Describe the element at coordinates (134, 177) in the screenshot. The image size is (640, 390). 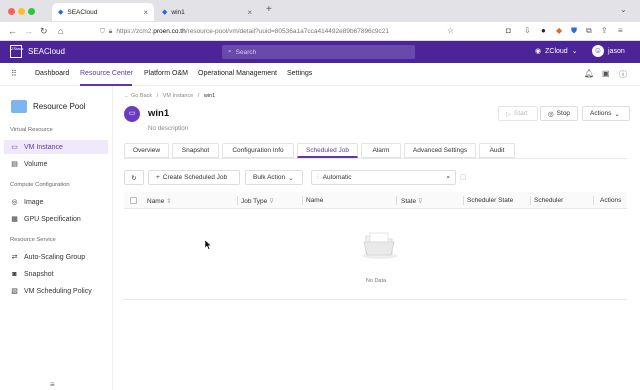
I see `refresh-button: ↻` at that location.